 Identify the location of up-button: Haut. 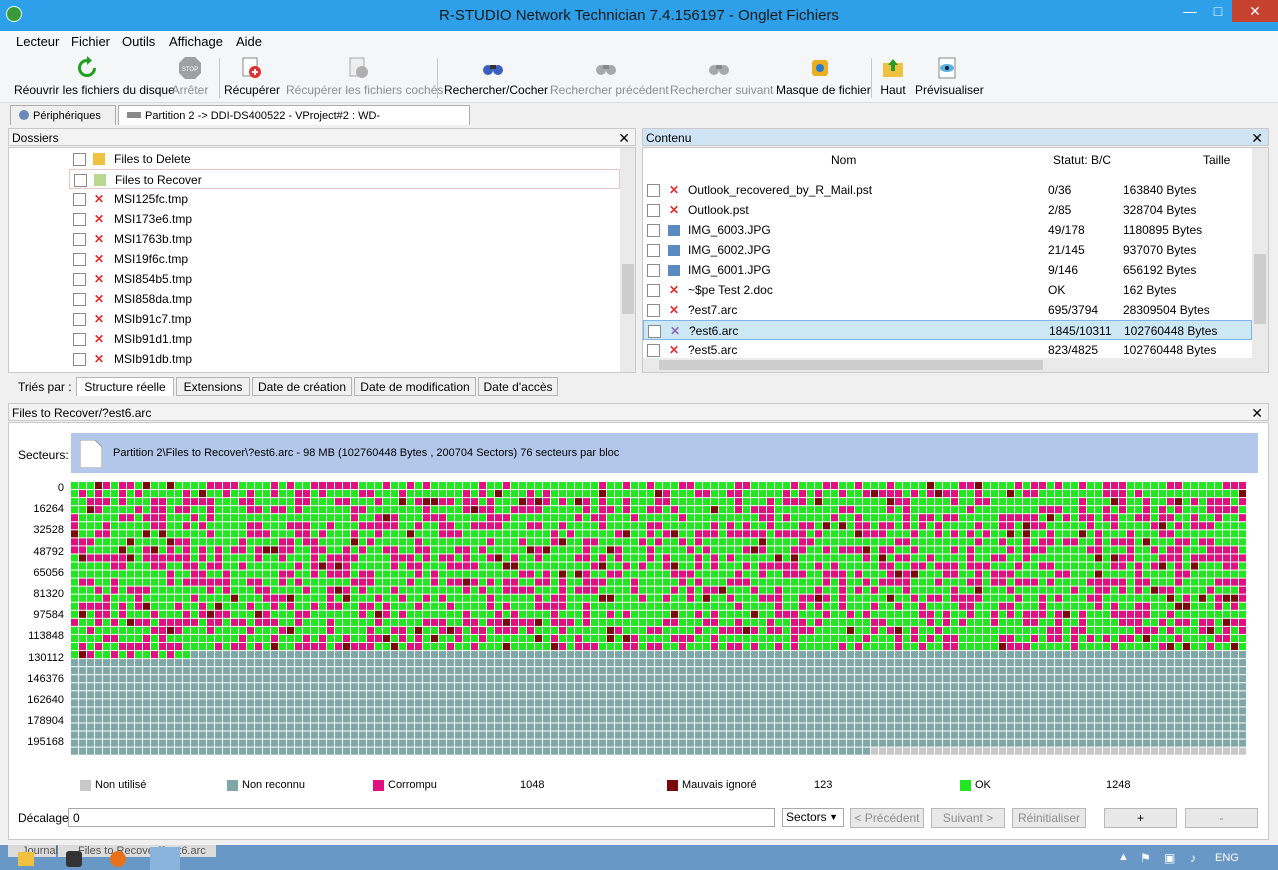
(893, 78).